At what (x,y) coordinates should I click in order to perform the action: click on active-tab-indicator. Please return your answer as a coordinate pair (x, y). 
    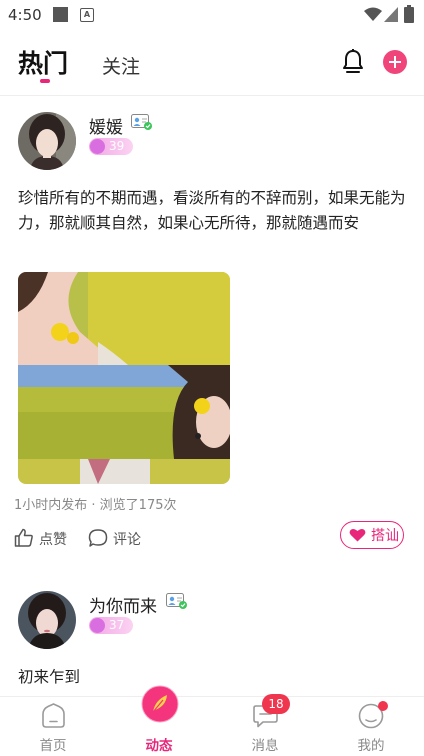
    Looking at the image, I should click on (45, 81).